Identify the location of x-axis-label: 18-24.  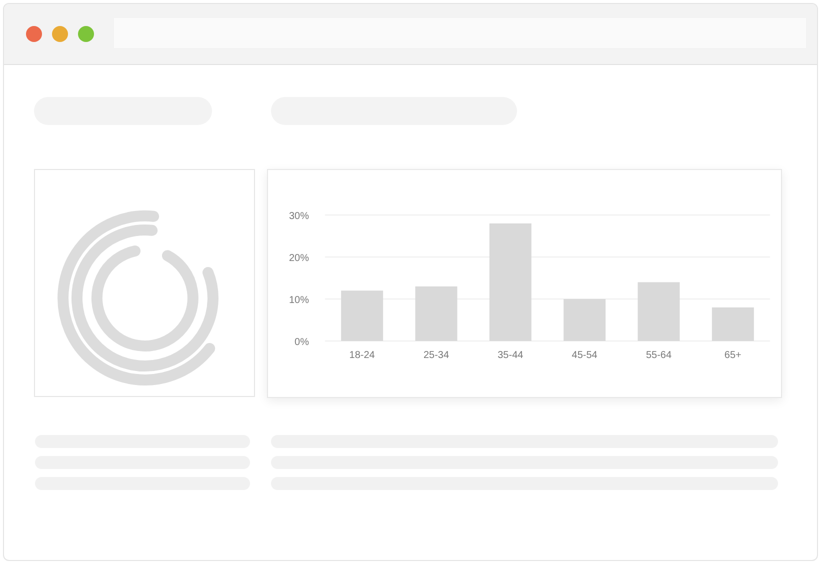
(362, 355).